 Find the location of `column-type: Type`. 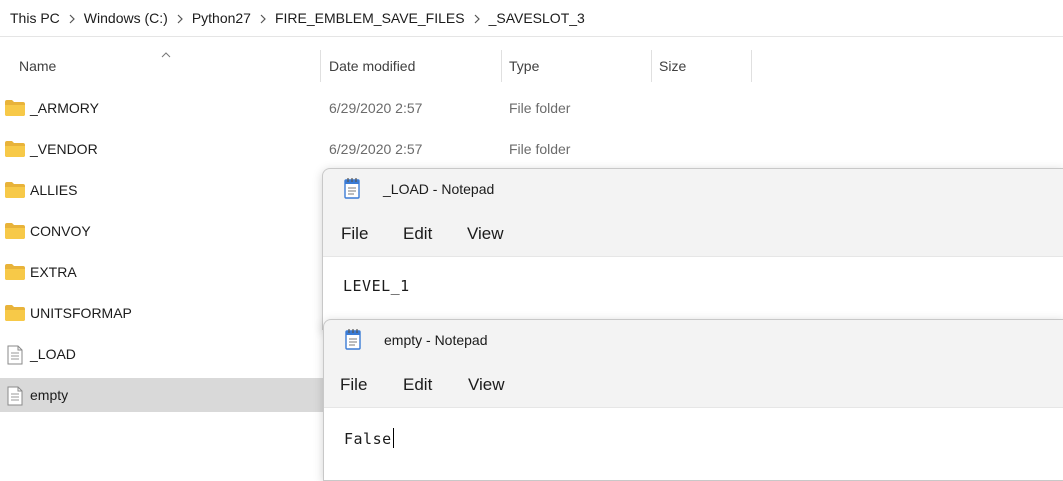

column-type: Type is located at coordinates (524, 64).